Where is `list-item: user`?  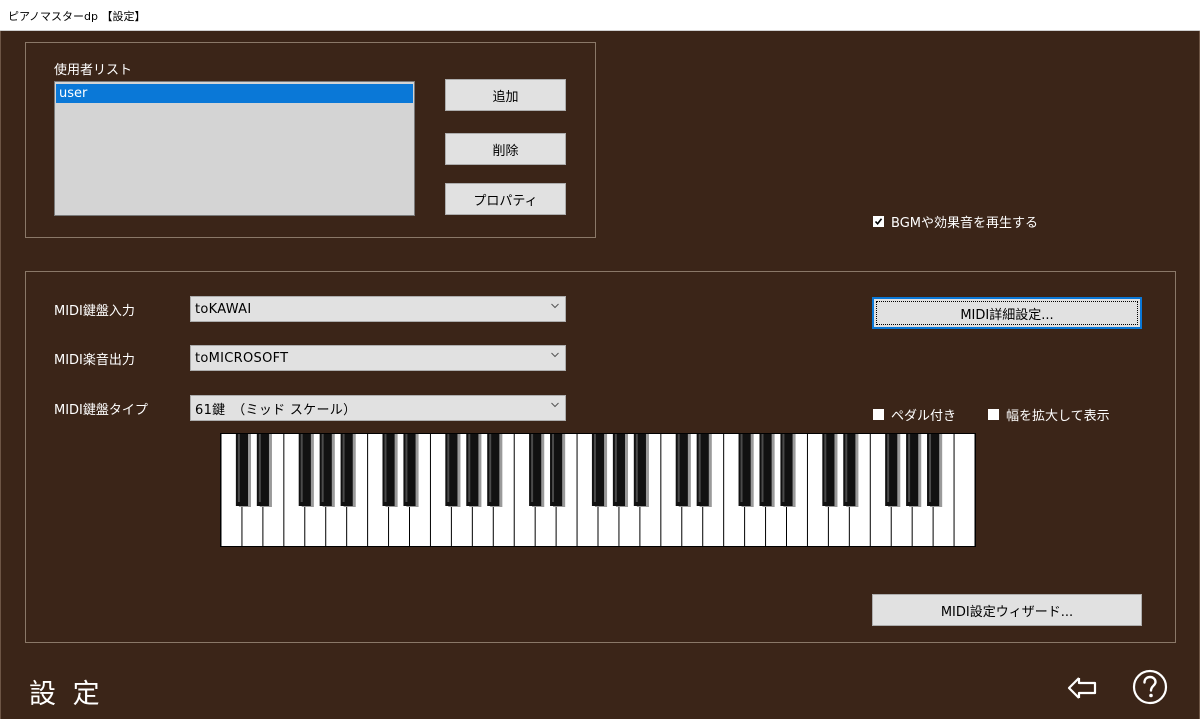
list-item: user is located at coordinates (234, 93).